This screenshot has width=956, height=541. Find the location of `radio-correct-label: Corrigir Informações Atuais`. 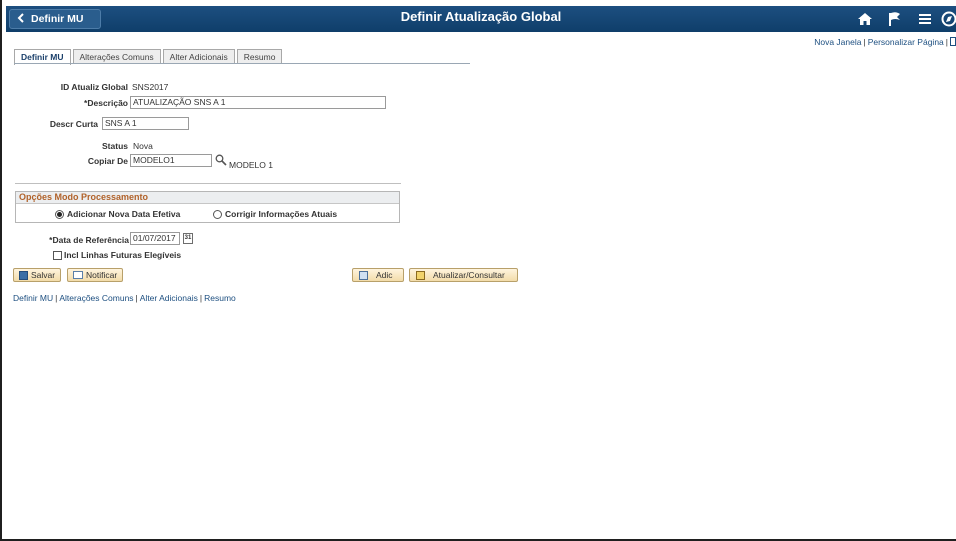

radio-correct-label: Corrigir Informações Atuais is located at coordinates (281, 214).